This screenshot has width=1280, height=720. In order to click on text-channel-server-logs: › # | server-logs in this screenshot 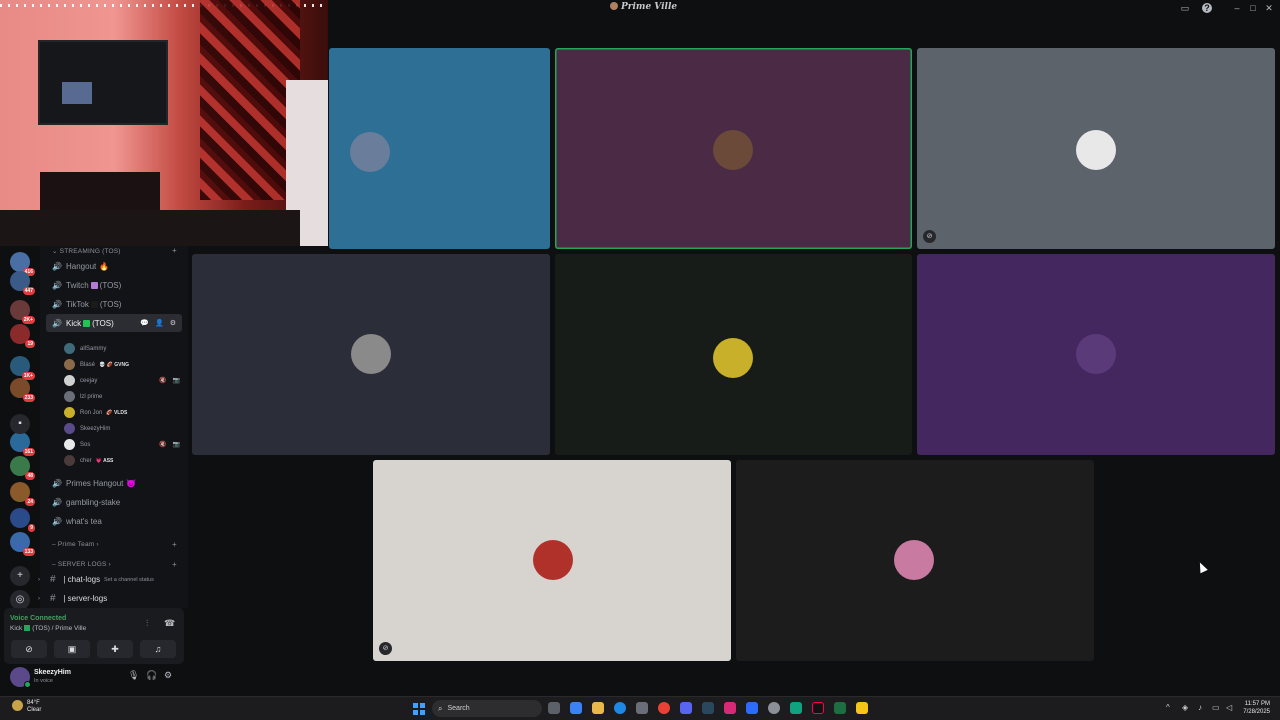, I will do `click(73, 598)`.